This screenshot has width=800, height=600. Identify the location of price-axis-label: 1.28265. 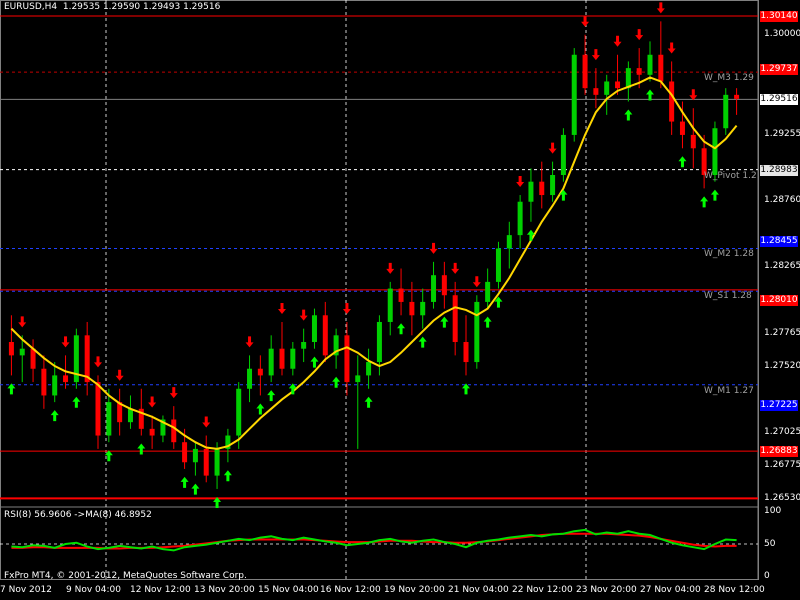
(782, 266).